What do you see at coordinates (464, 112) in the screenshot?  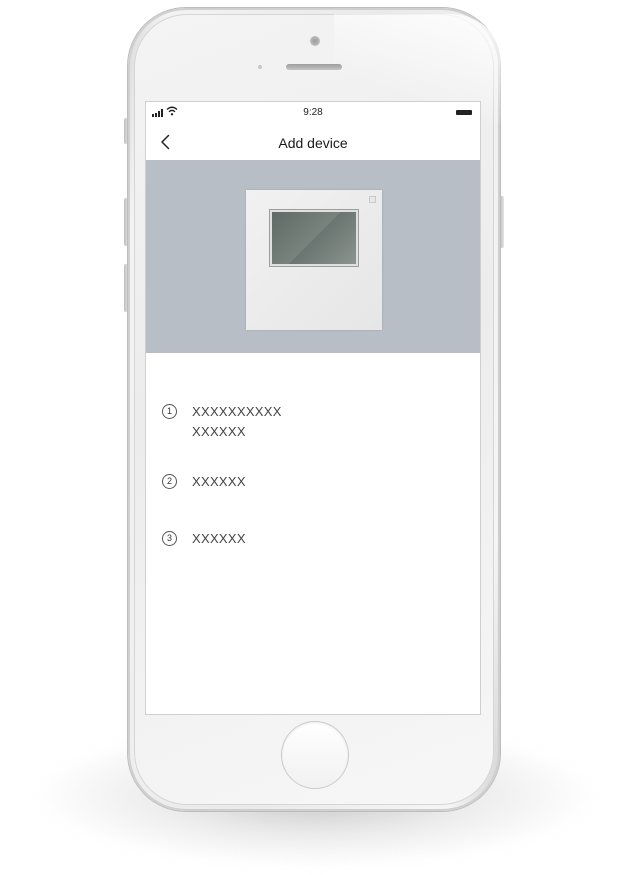 I see `battery-icon` at bounding box center [464, 112].